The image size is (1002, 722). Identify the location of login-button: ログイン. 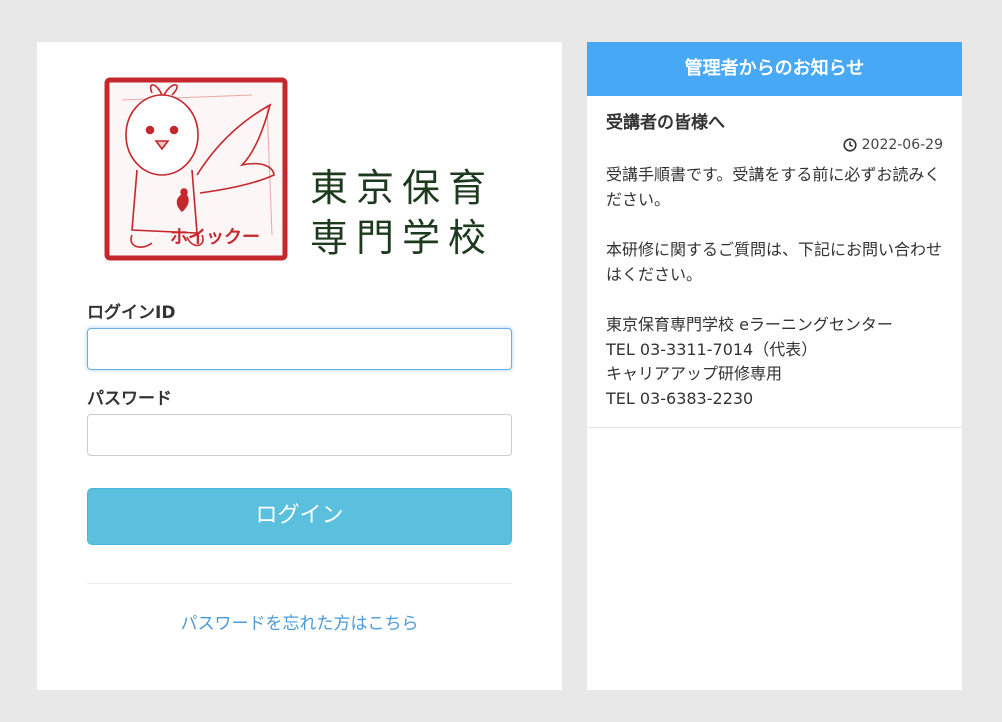
(299, 516).